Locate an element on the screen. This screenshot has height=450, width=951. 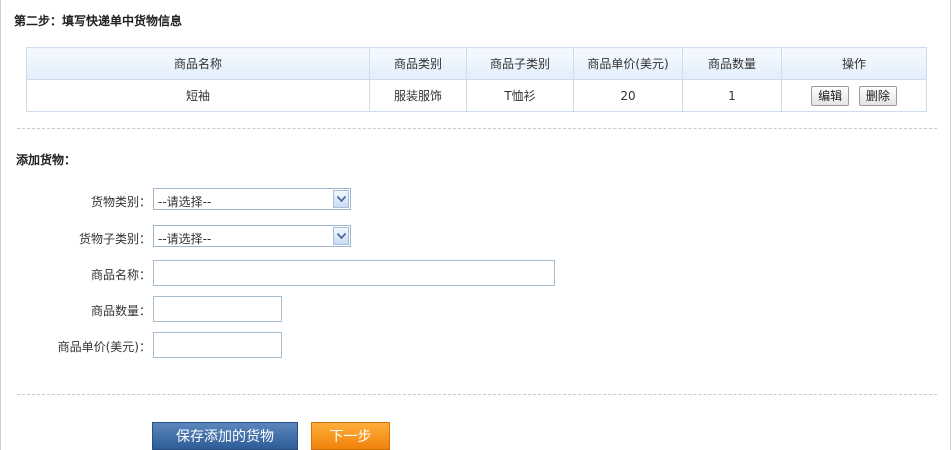
cell-name: 短袖 is located at coordinates (198, 95).